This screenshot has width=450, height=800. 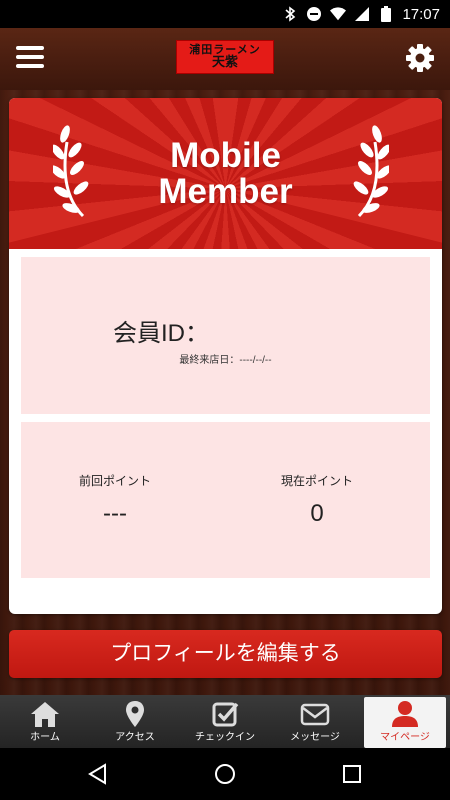 What do you see at coordinates (421, 14) in the screenshot?
I see `status-time: 17:07` at bounding box center [421, 14].